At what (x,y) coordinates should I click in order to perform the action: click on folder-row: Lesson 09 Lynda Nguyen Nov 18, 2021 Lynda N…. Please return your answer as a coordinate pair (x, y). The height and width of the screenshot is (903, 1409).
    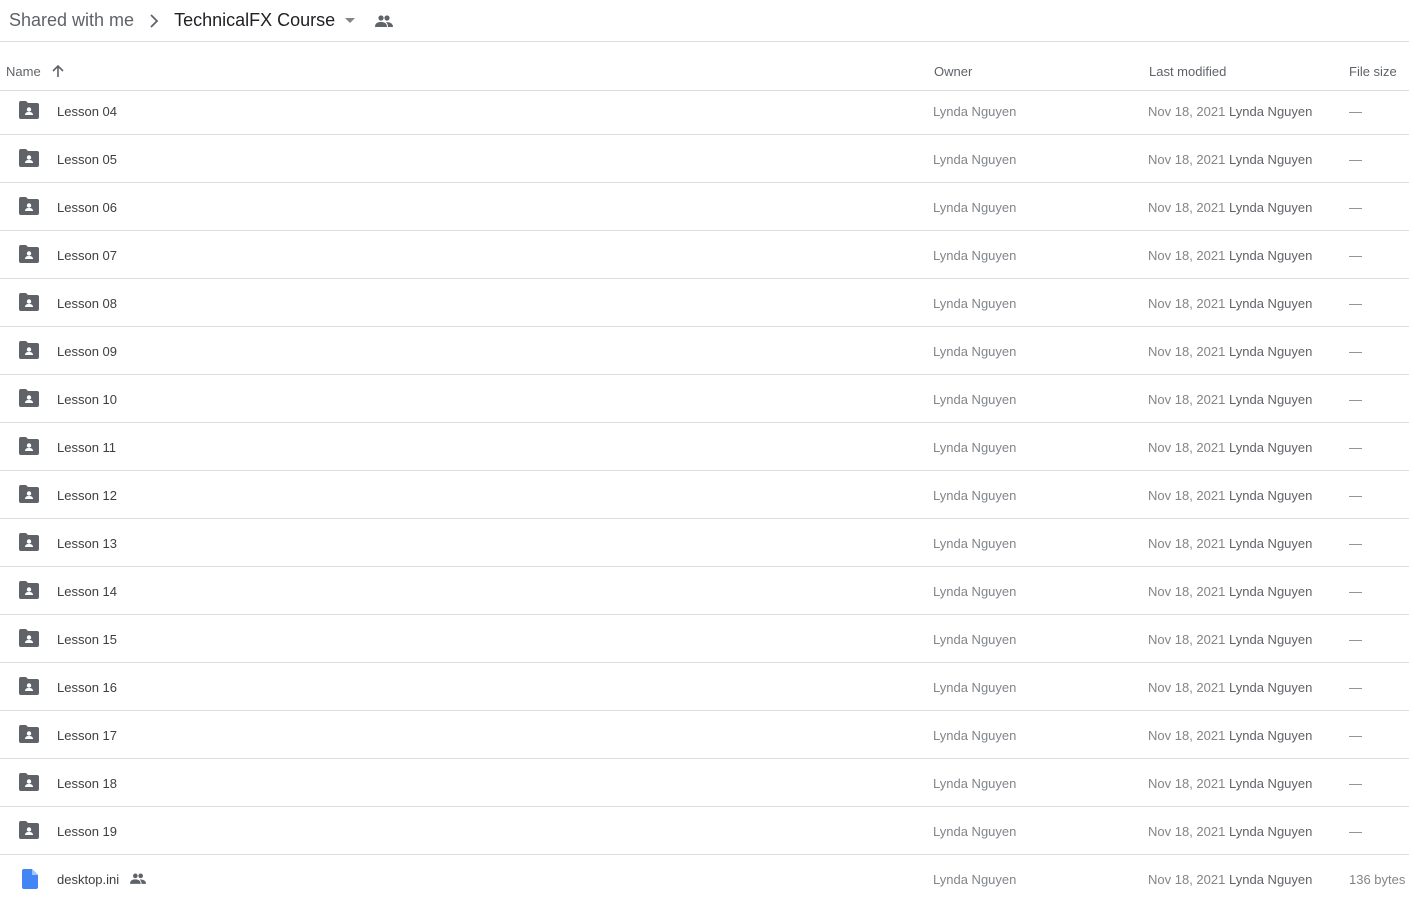
    Looking at the image, I should click on (704, 351).